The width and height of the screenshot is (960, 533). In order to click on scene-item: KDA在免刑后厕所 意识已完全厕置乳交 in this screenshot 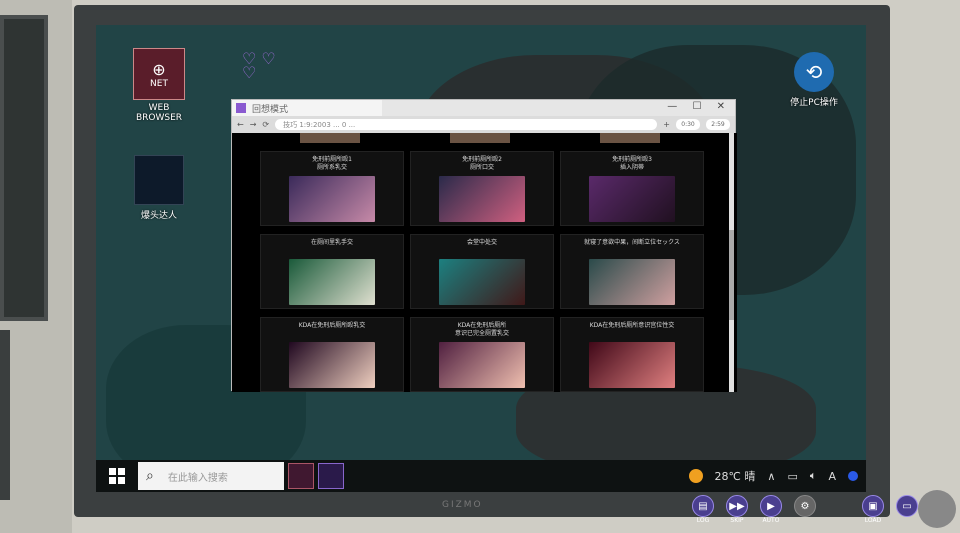, I will do `click(482, 354)`.